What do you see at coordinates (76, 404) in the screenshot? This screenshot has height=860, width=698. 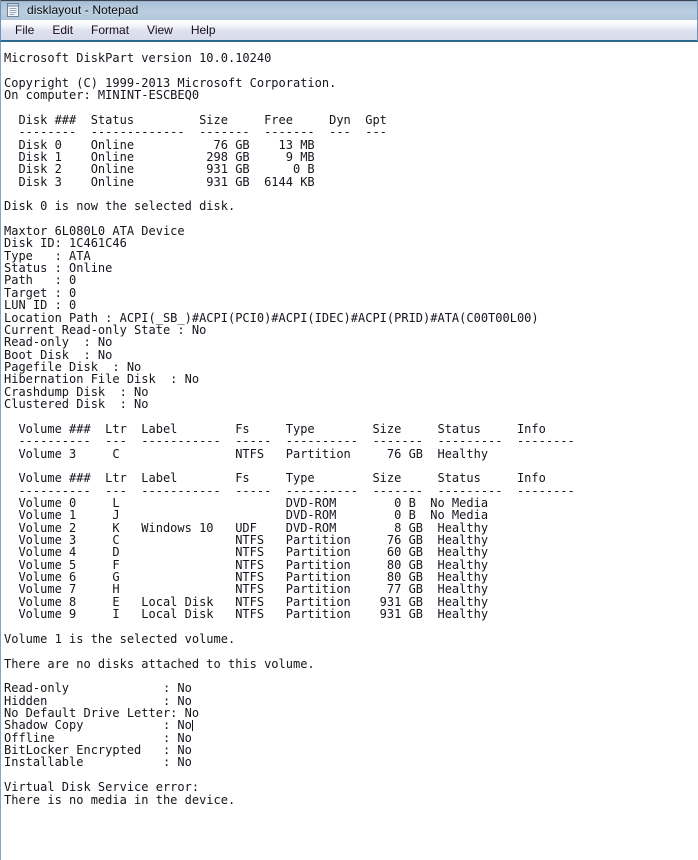 I see `text-line: Clustered Disk : No` at bounding box center [76, 404].